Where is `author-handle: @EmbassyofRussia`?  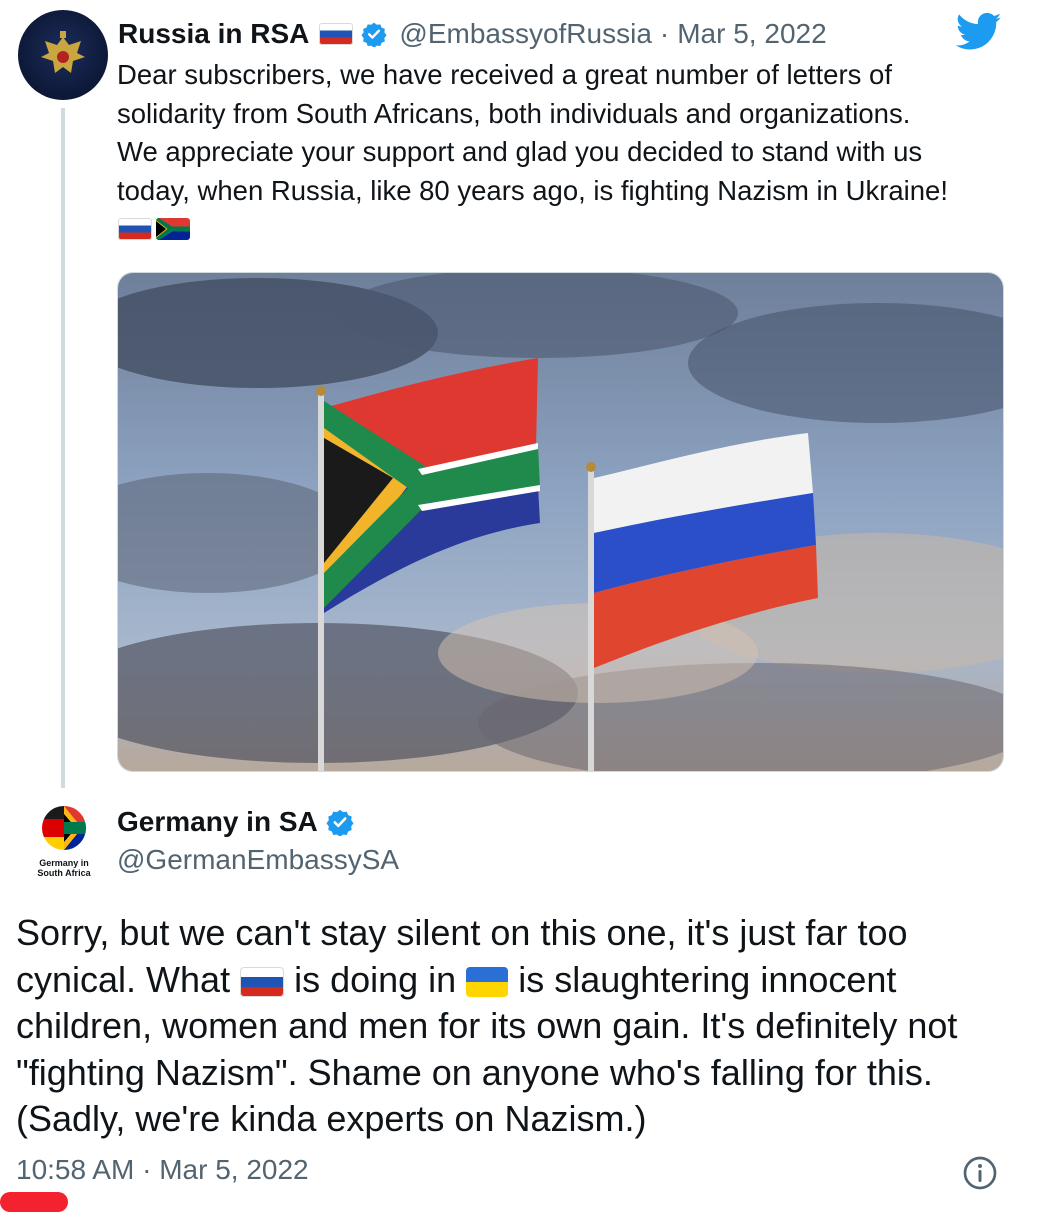 author-handle: @EmbassyofRussia is located at coordinates (525, 34).